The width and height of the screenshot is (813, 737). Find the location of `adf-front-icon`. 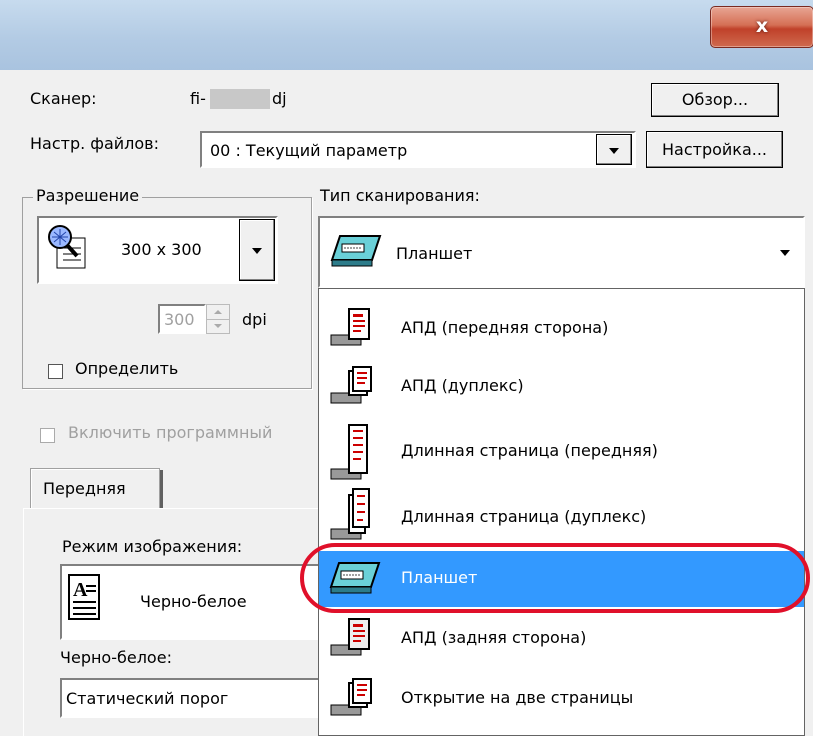

adf-front-icon is located at coordinates (352, 329).